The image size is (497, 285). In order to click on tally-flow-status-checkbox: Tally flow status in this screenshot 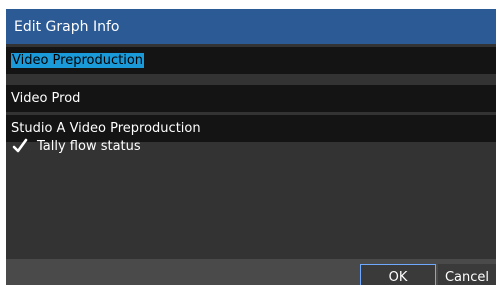, I will do `click(76, 146)`.